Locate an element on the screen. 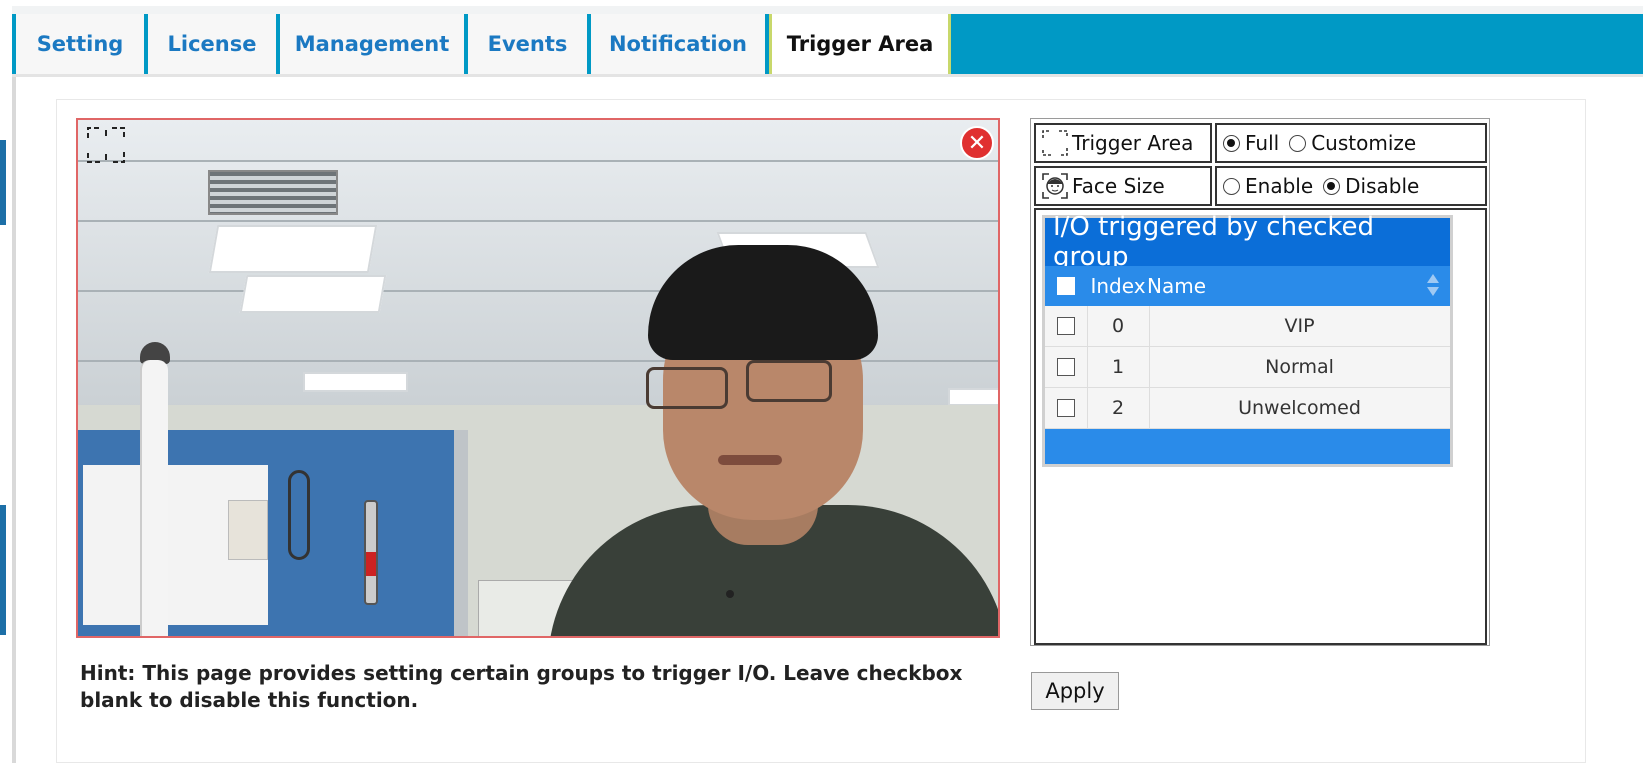  sort-icon is located at coordinates (1433, 285).